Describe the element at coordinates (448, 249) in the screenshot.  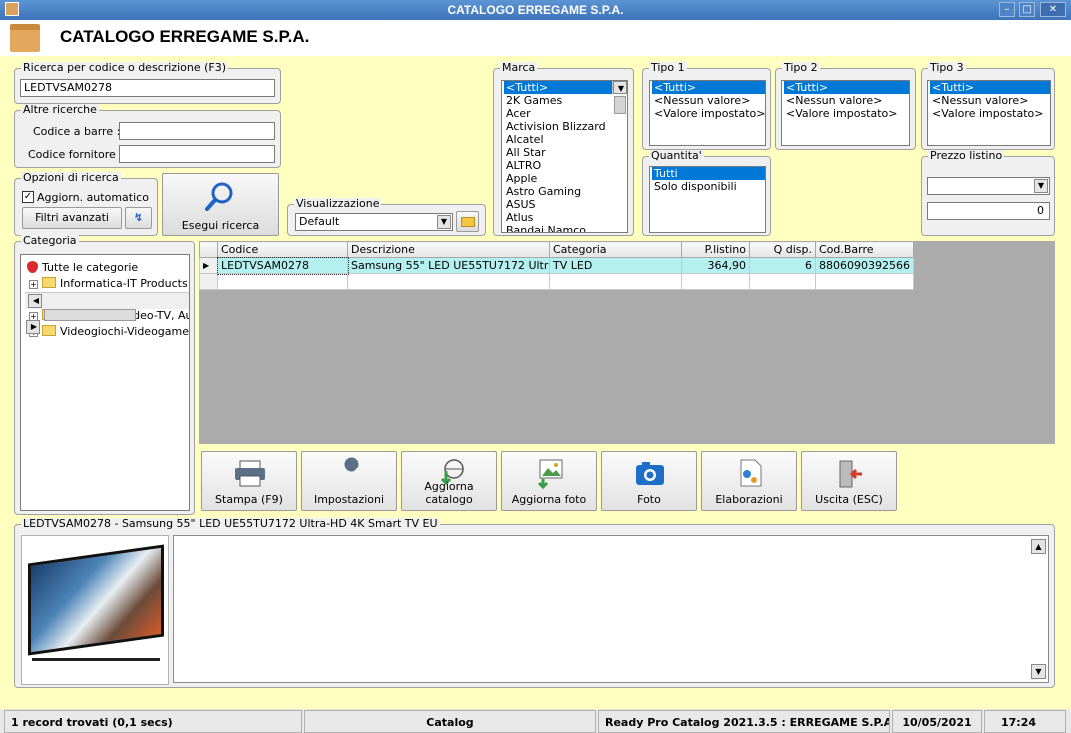
I see `column-header: Descrizione` at that location.